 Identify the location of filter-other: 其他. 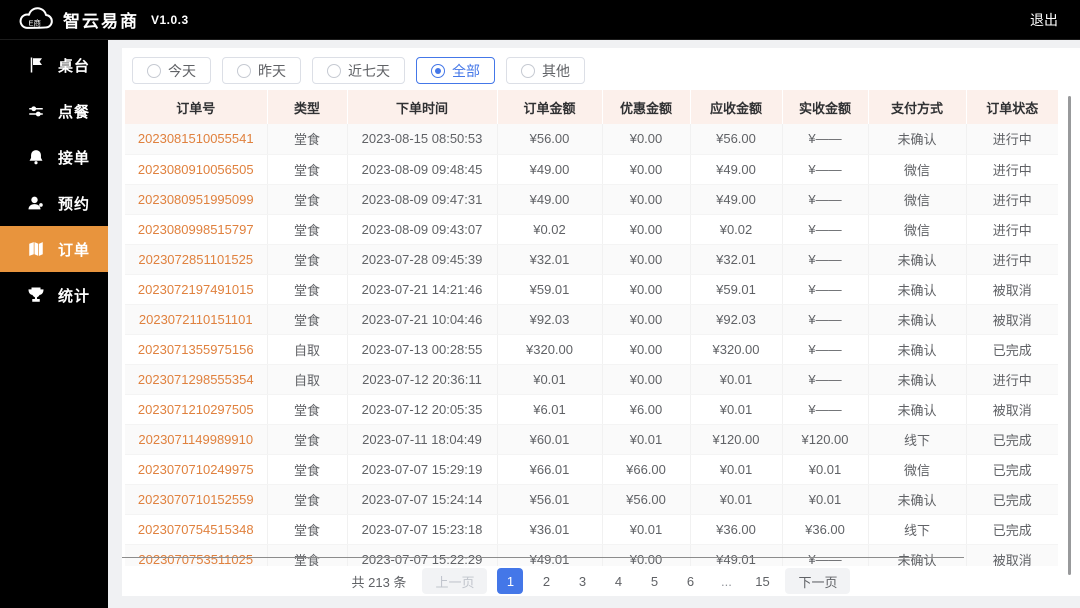
(545, 70).